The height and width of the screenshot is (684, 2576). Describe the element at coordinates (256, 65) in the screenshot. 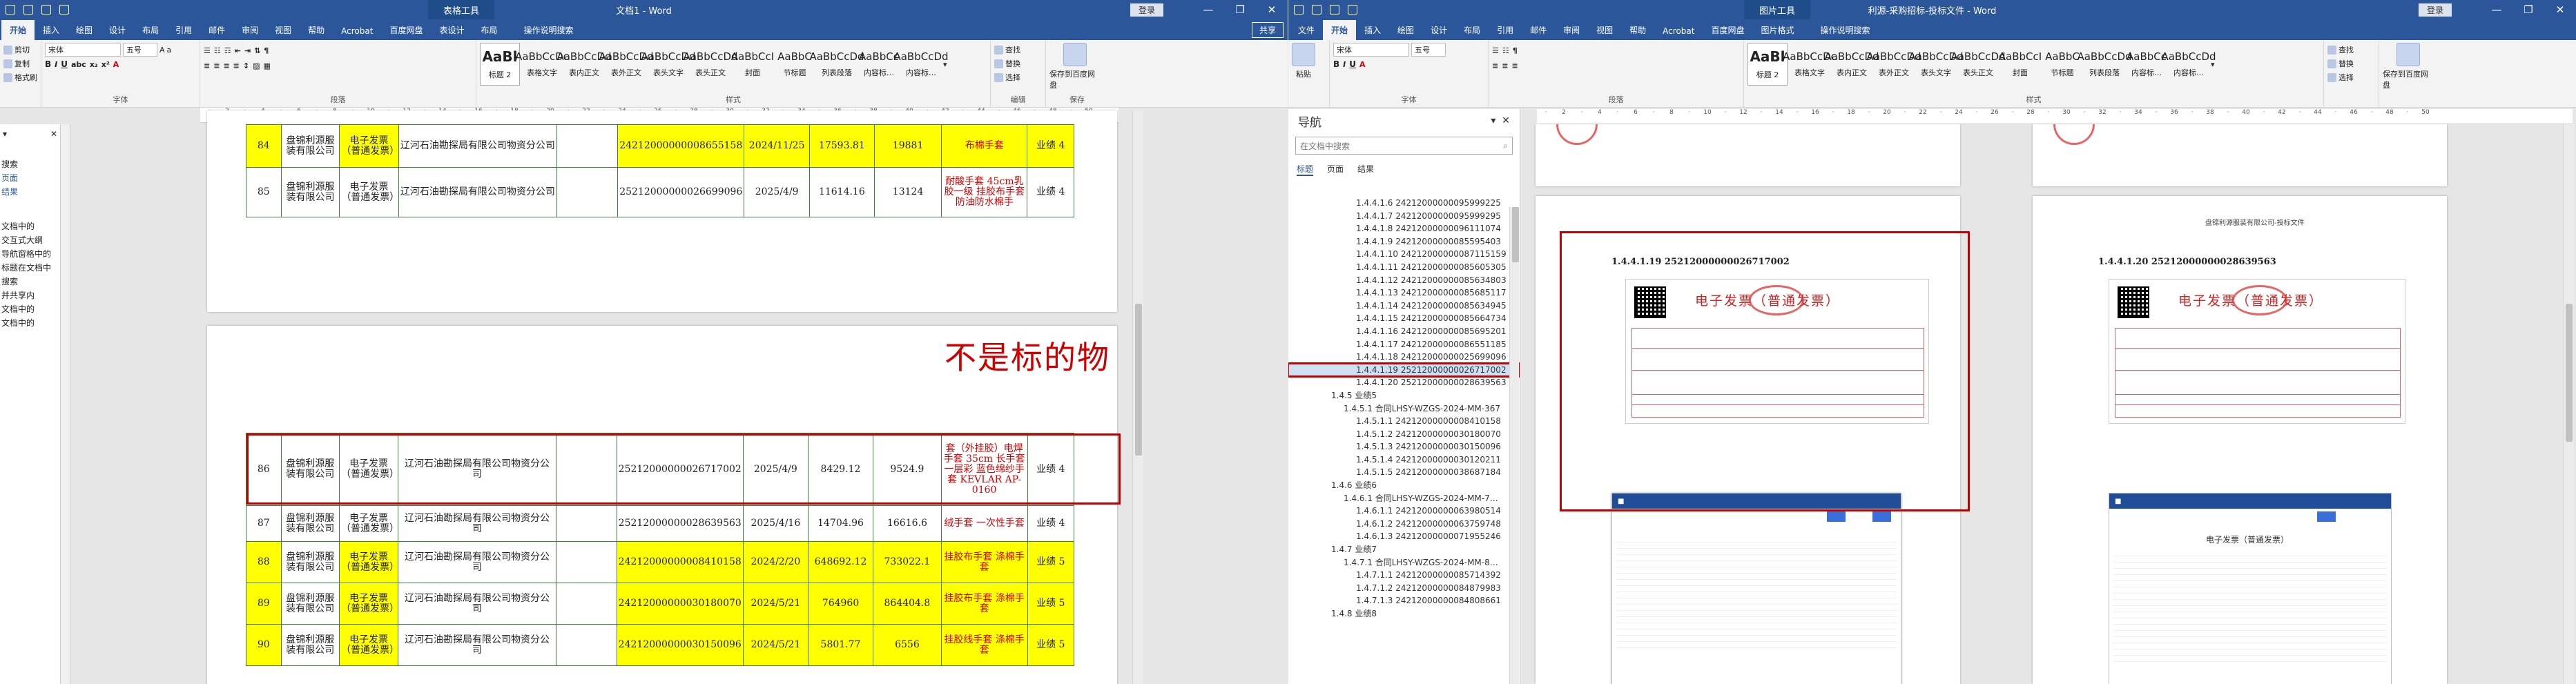

I see `shading-icon: ▨` at that location.